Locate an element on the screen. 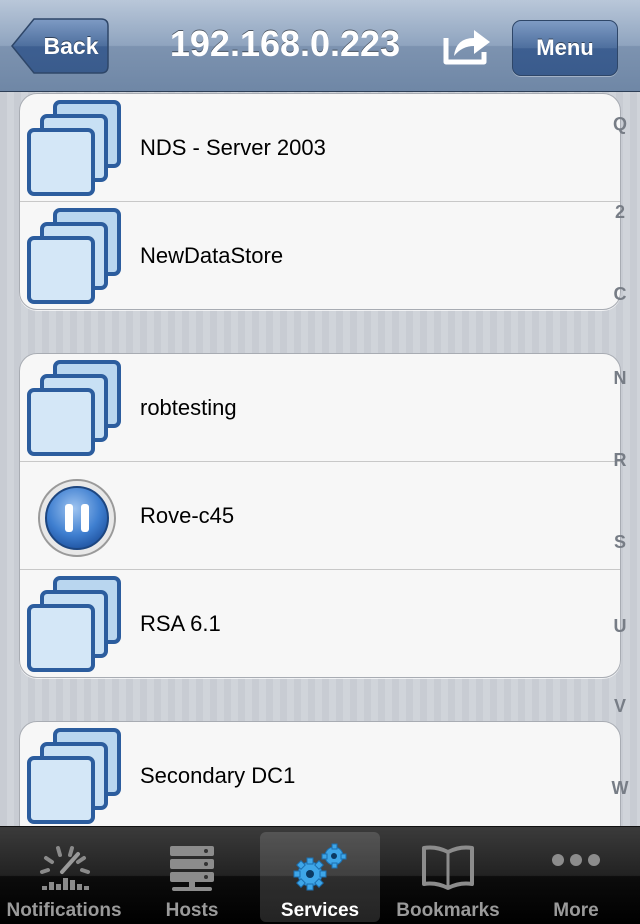  list-item: Secondary DC1 is located at coordinates (320, 774).